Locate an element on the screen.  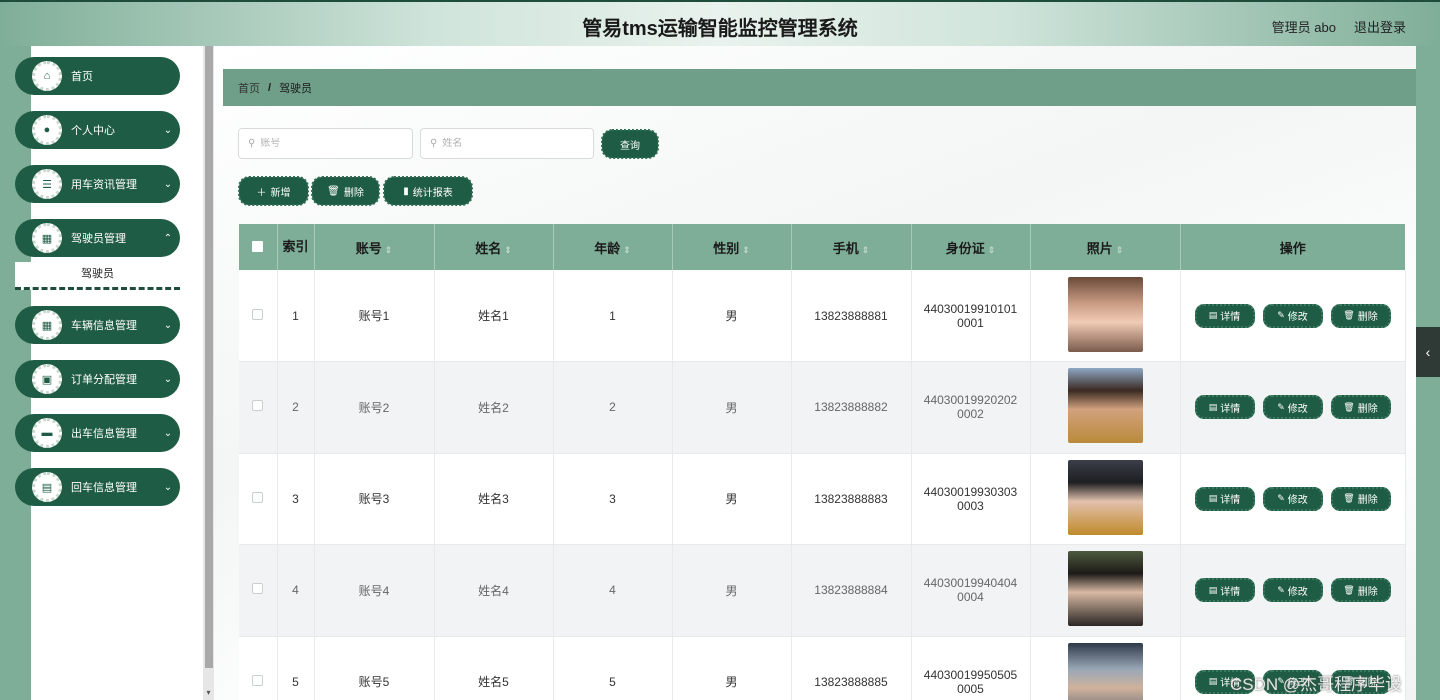
sidebar-item-departure-info: ▬ 出车信息管理 ⌄ is located at coordinates (97, 433).